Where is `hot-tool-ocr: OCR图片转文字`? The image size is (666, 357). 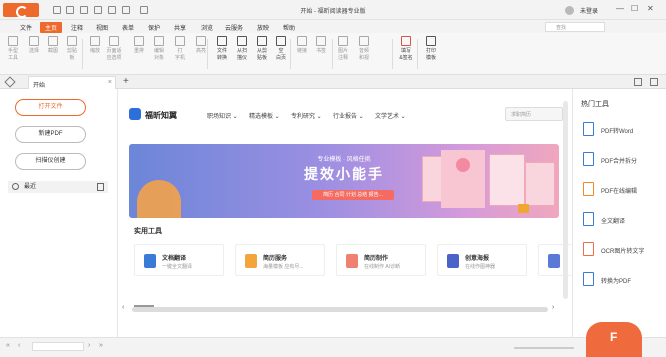 hot-tool-ocr: OCR图片转文字 is located at coordinates (624, 249).